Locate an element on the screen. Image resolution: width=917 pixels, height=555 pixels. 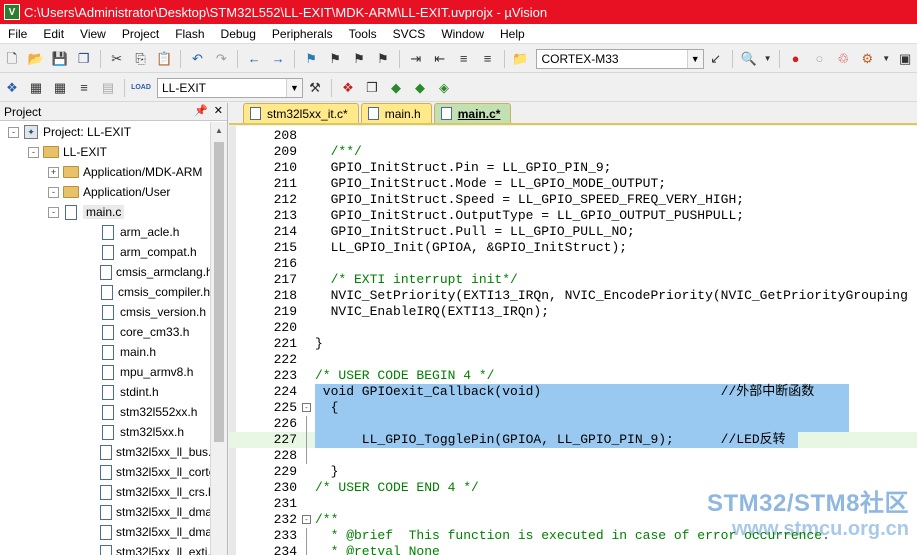
navigate-back-icon: ← is located at coordinates (254, 59).